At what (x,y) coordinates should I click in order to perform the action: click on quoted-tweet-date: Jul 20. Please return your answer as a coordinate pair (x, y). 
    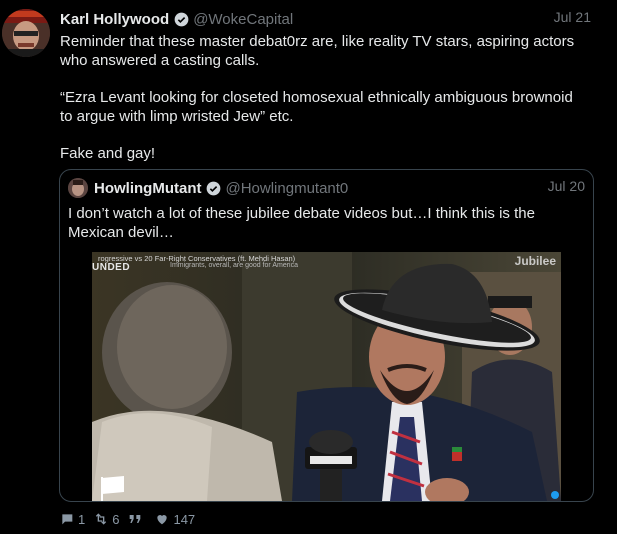
    Looking at the image, I should click on (566, 186).